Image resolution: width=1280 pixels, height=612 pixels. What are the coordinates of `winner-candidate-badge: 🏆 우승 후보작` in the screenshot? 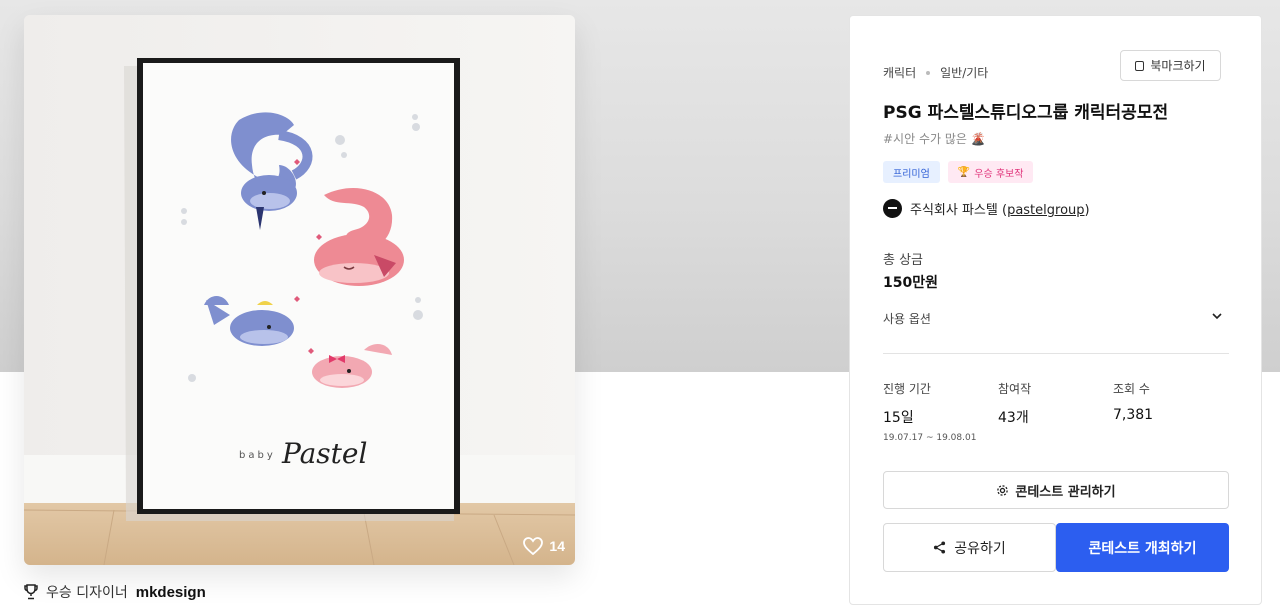 It's located at (990, 172).